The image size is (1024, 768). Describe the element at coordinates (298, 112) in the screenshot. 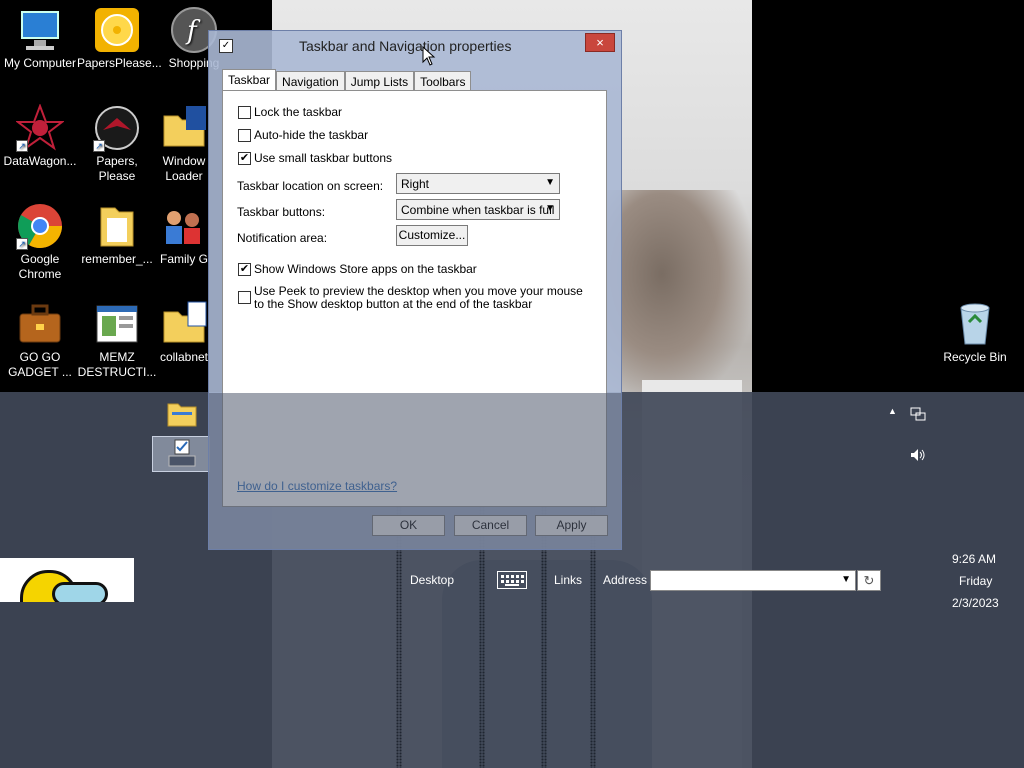

I see `checkbox-label: Lock the taskbar` at that location.